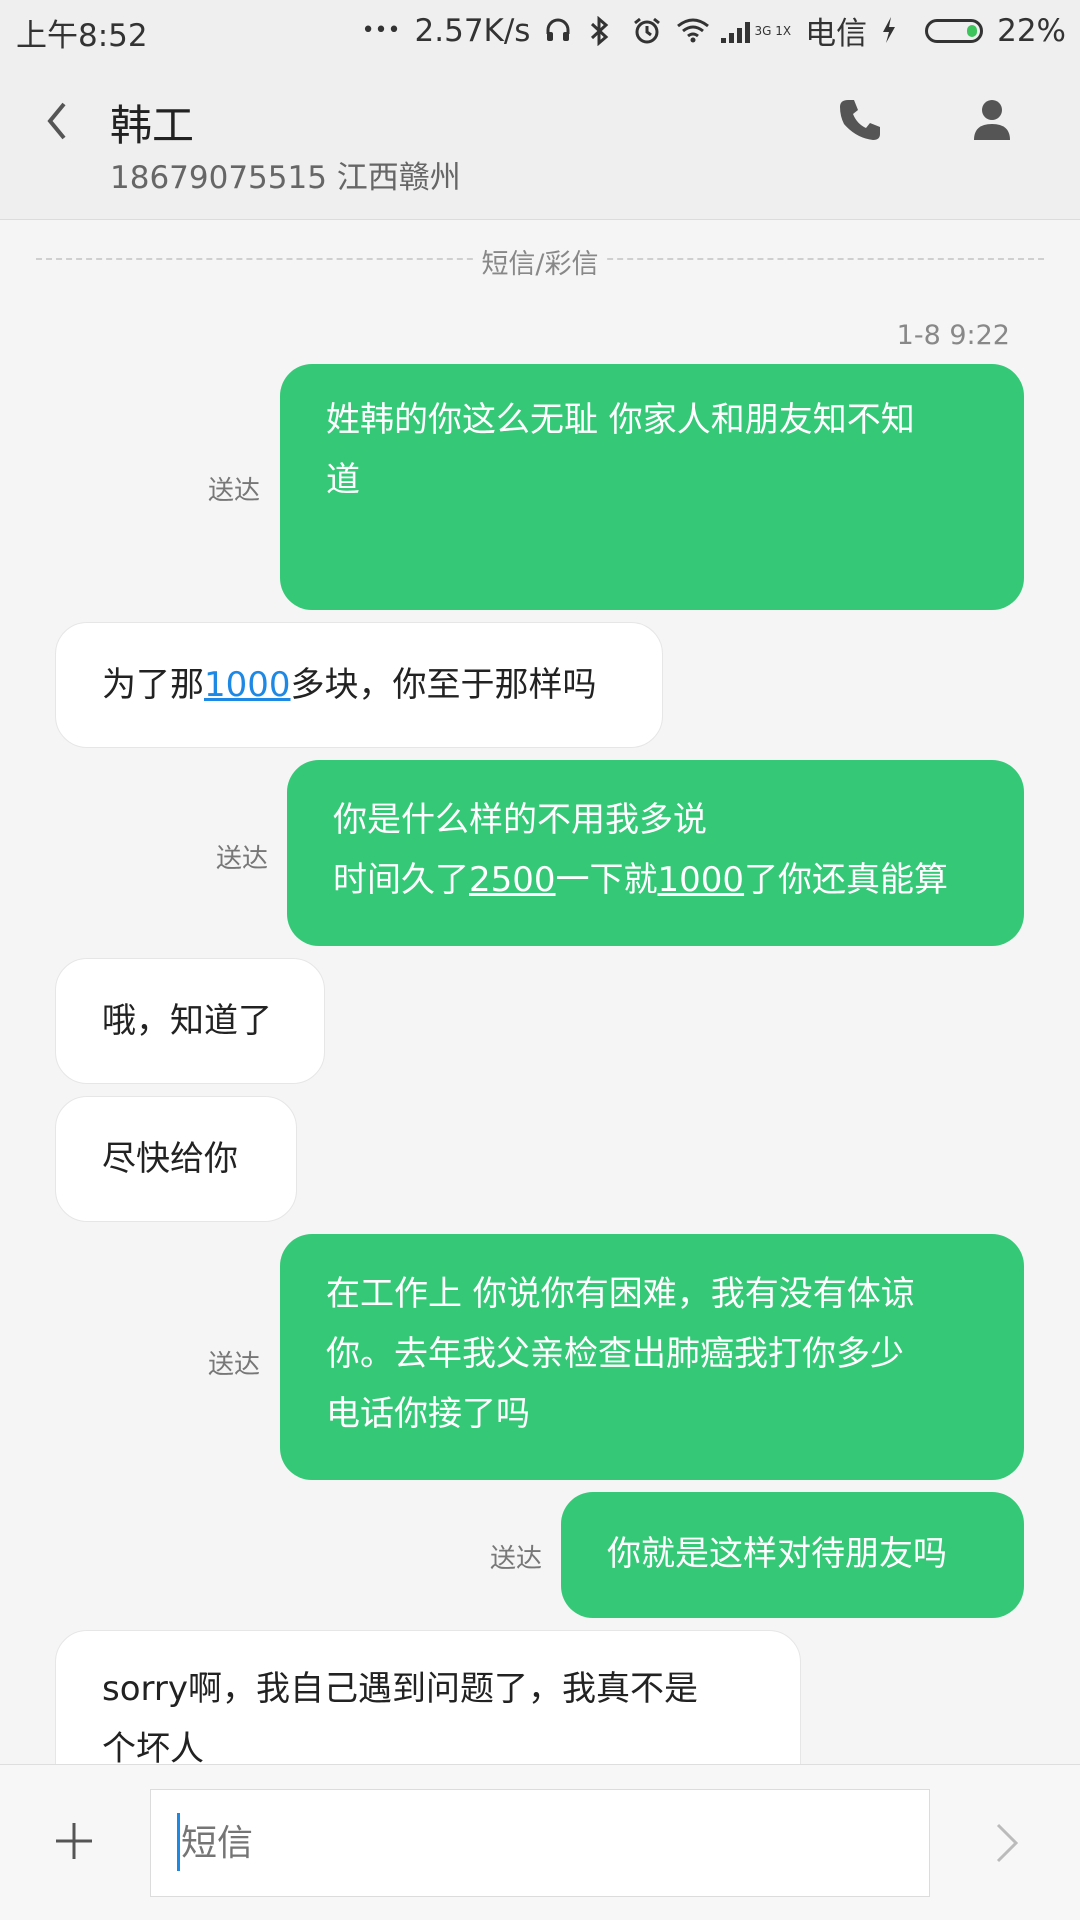 The image size is (1080, 1920). What do you see at coordinates (603, 30) in the screenshot?
I see `bluetooth-icon` at bounding box center [603, 30].